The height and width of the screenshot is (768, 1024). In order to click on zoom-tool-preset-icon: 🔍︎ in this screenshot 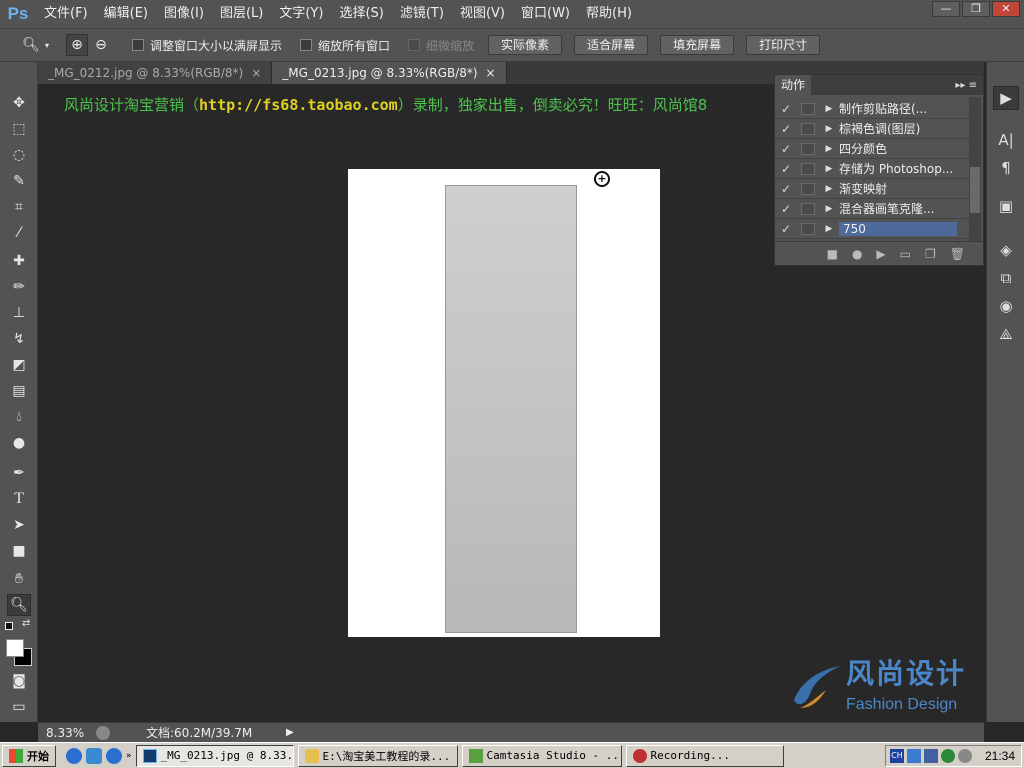, I will do `click(31, 45)`.